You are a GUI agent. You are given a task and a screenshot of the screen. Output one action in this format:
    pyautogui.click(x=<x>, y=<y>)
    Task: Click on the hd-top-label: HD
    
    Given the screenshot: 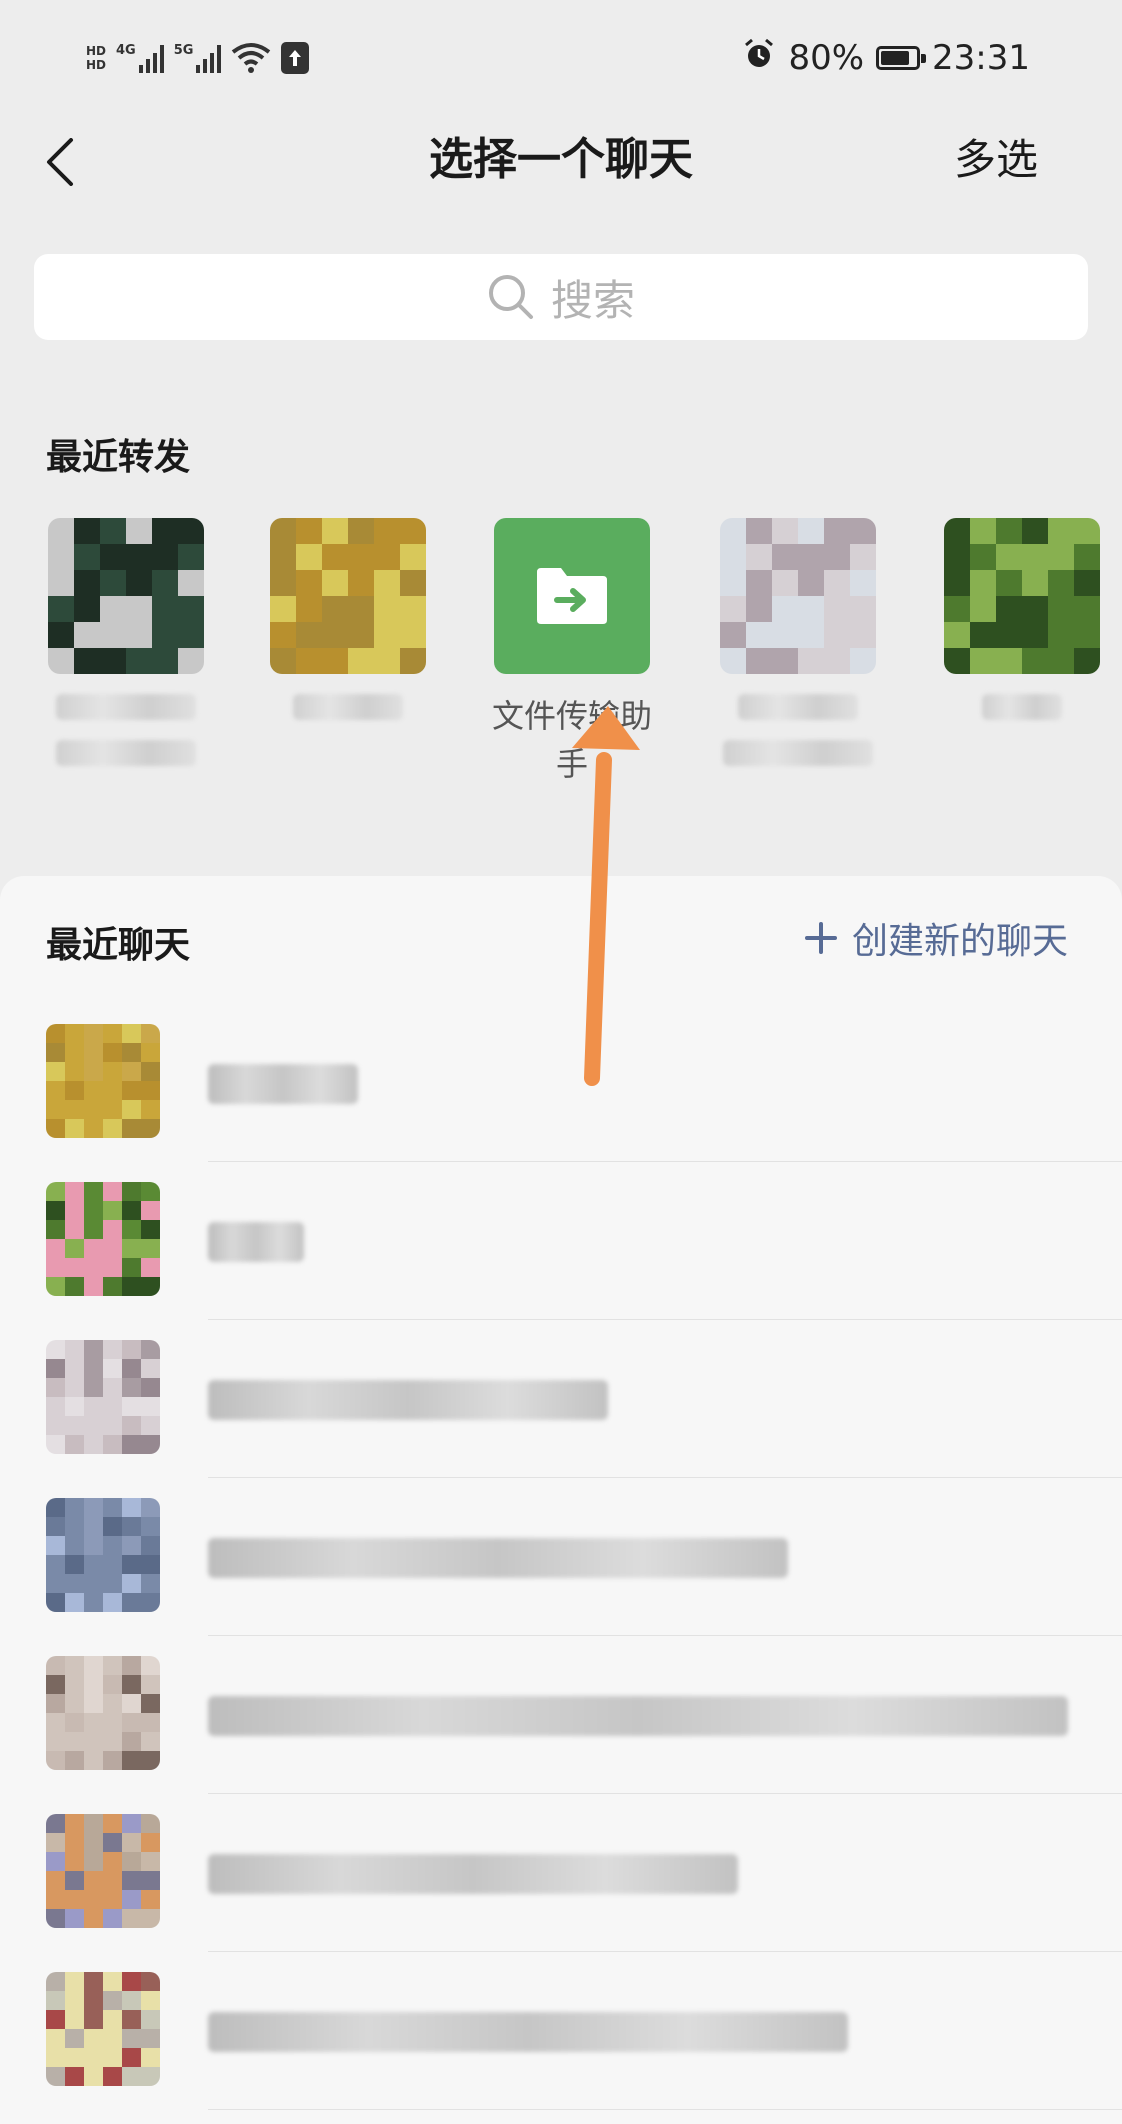 What is the action you would take?
    pyautogui.click(x=96, y=51)
    